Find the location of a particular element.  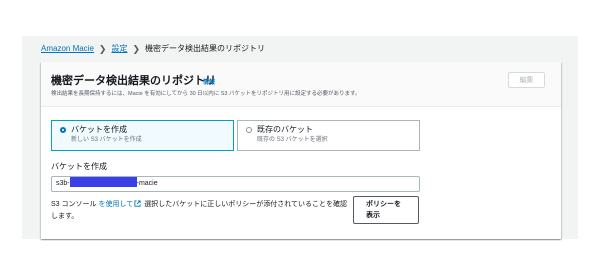

radio-selected-icon is located at coordinates (63, 130).